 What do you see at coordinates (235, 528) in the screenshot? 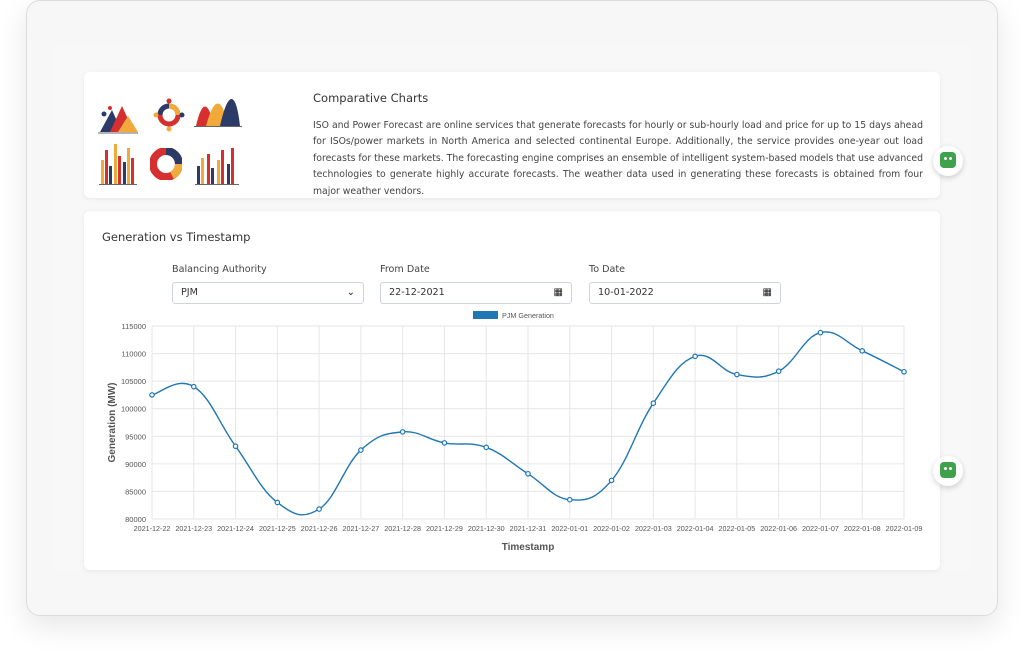
I see `x-tick-label: 2021-12-24` at bounding box center [235, 528].